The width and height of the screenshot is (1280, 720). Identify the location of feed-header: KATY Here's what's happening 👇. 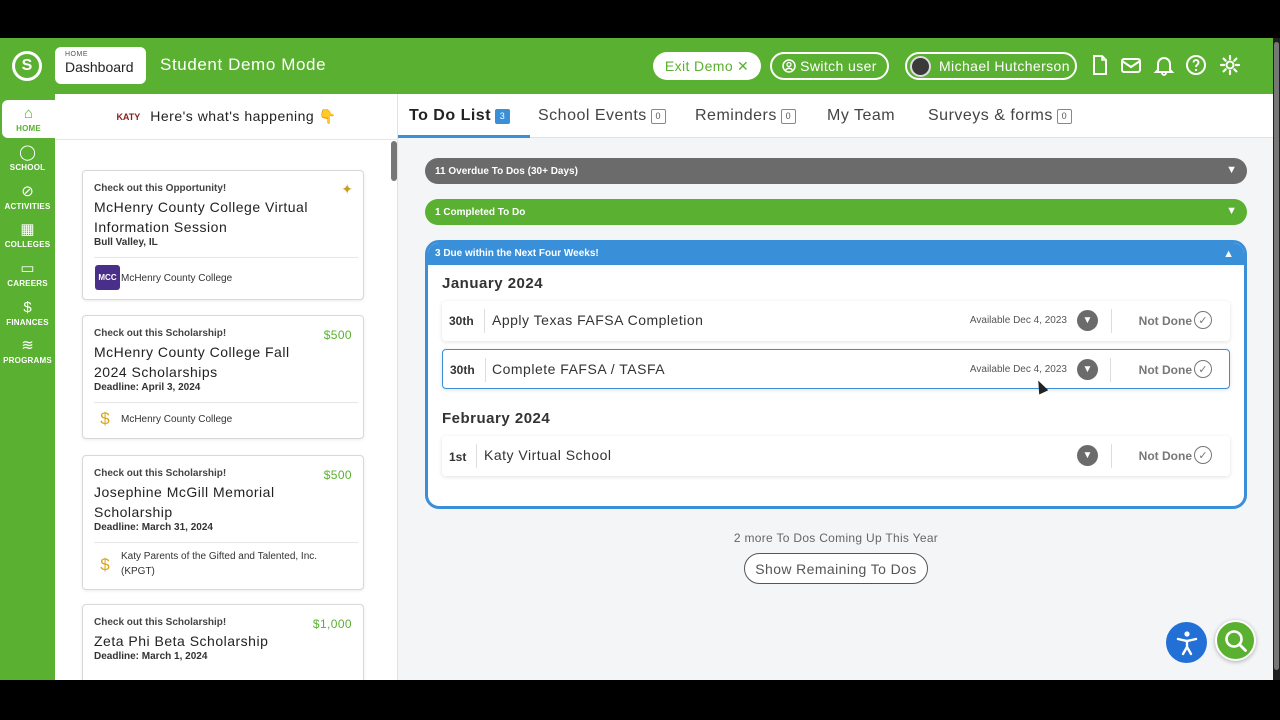
(226, 117).